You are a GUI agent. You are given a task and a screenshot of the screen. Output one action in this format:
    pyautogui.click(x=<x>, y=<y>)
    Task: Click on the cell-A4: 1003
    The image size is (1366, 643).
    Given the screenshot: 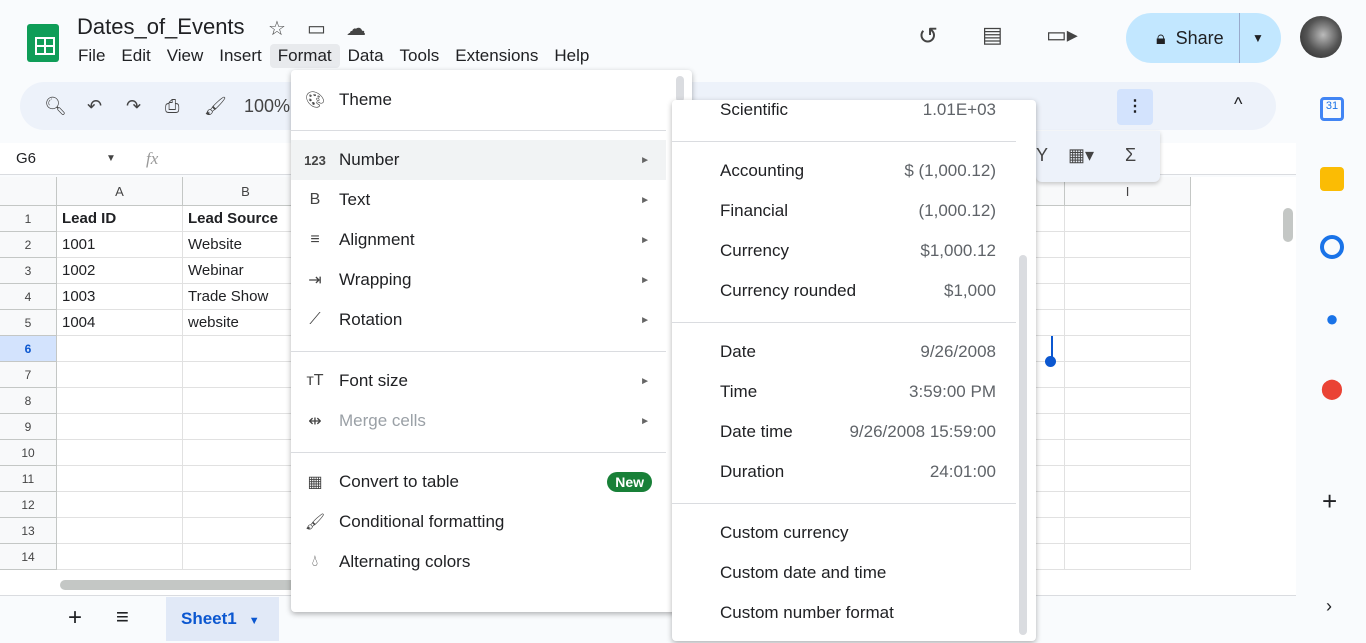 What is the action you would take?
    pyautogui.click(x=120, y=297)
    